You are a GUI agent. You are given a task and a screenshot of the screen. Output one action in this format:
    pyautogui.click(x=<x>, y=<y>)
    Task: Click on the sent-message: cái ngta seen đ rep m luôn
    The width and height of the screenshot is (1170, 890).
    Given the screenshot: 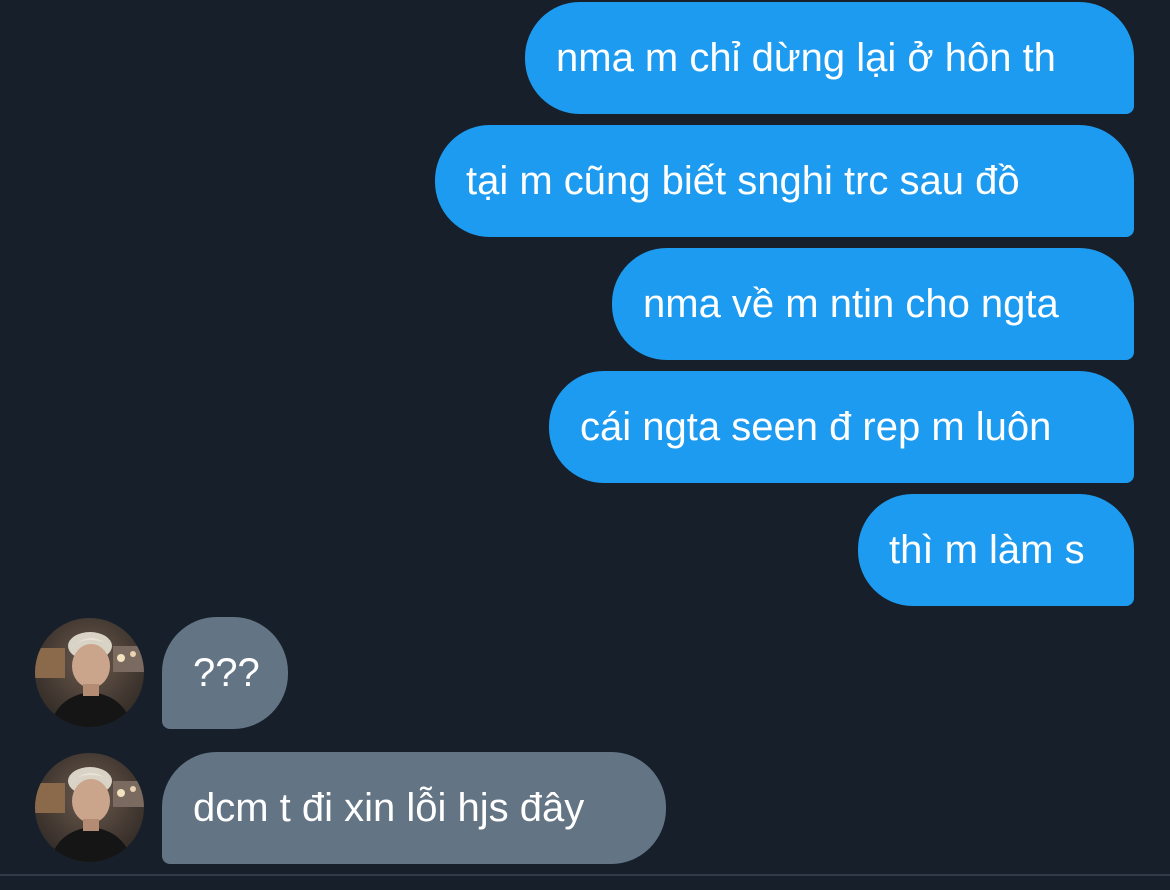 What is the action you would take?
    pyautogui.click(x=841, y=427)
    